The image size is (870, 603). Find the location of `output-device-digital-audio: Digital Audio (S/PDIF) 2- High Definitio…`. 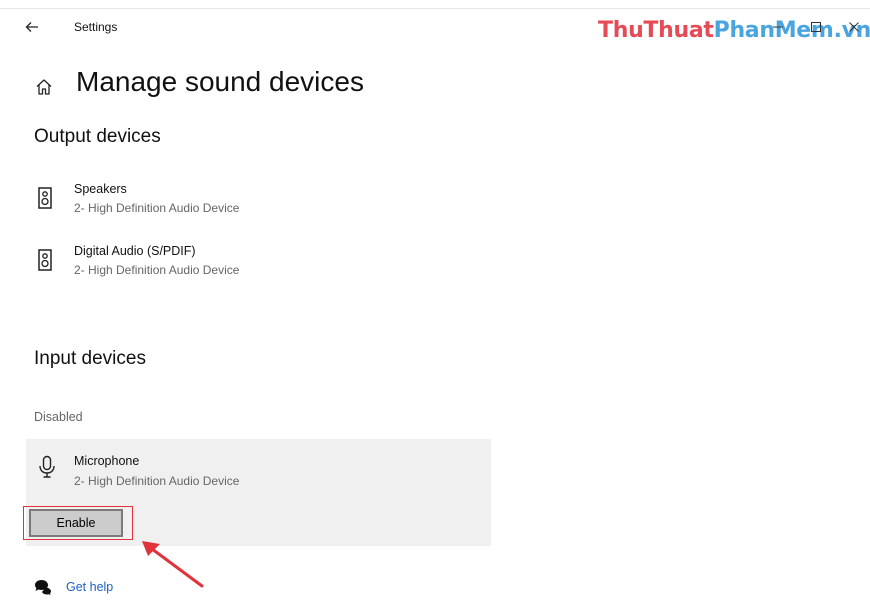

output-device-digital-audio: Digital Audio (S/PDIF) 2- High Definitio… is located at coordinates (234, 264).